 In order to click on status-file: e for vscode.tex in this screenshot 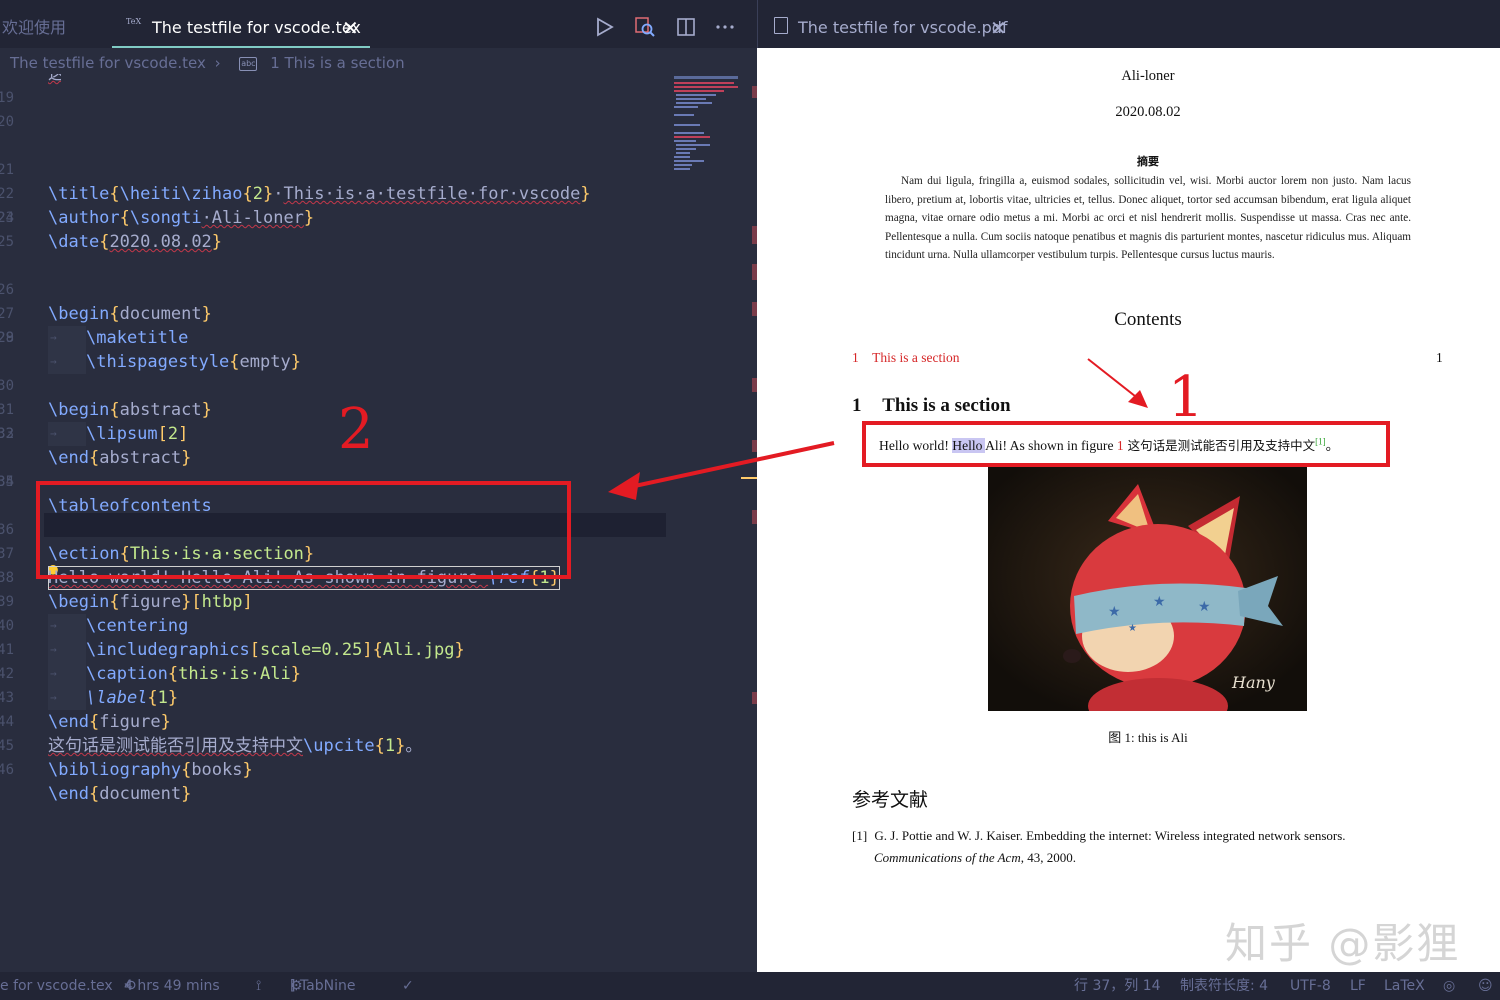, I will do `click(56, 986)`.